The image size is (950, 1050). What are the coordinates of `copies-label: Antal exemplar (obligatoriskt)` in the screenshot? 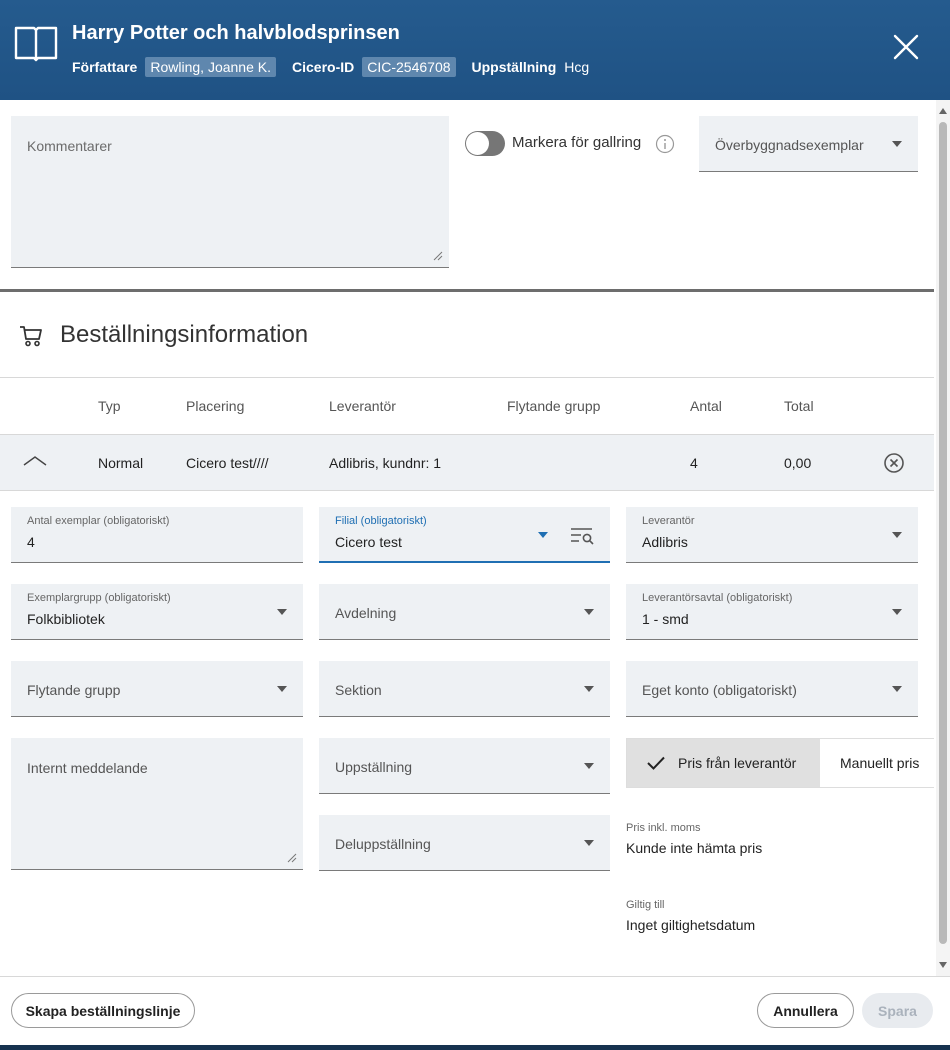 It's located at (98, 521).